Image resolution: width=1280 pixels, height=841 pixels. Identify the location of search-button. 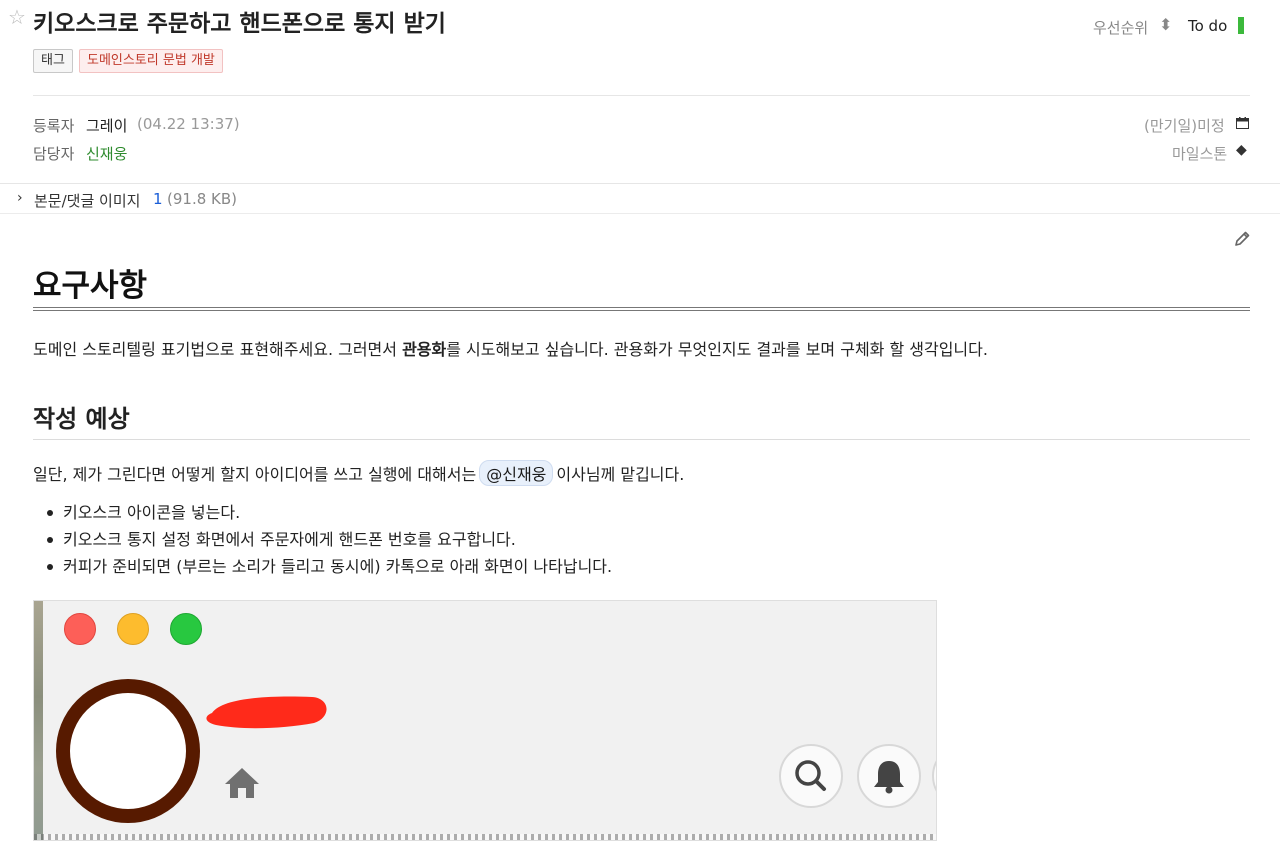
(811, 776).